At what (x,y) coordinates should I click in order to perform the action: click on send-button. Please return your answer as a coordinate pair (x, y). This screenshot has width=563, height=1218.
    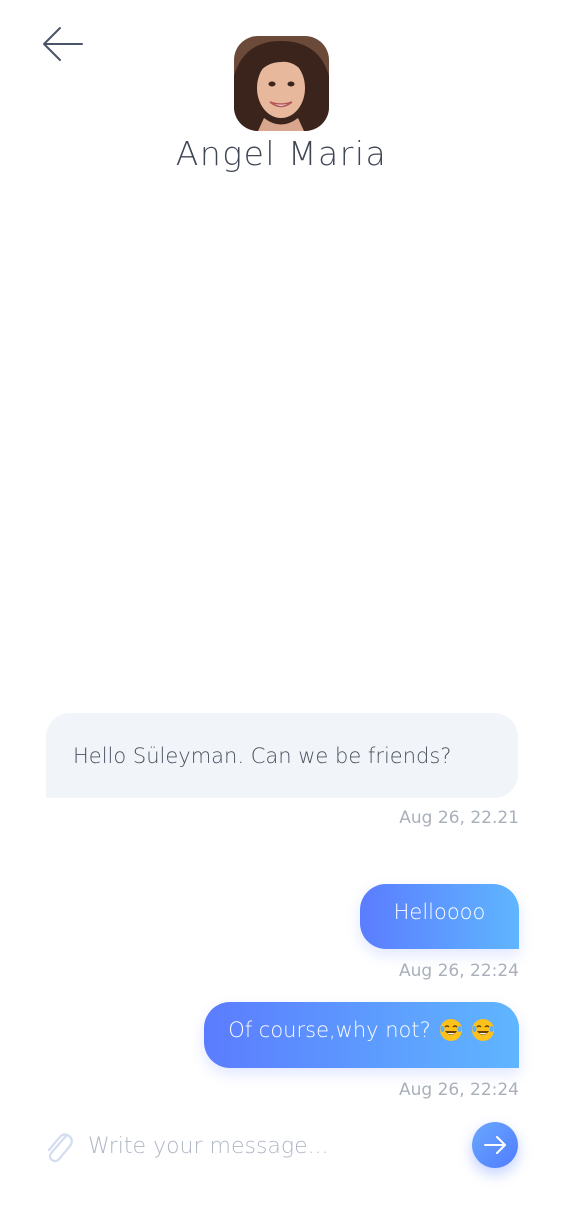
    Looking at the image, I should click on (495, 1145).